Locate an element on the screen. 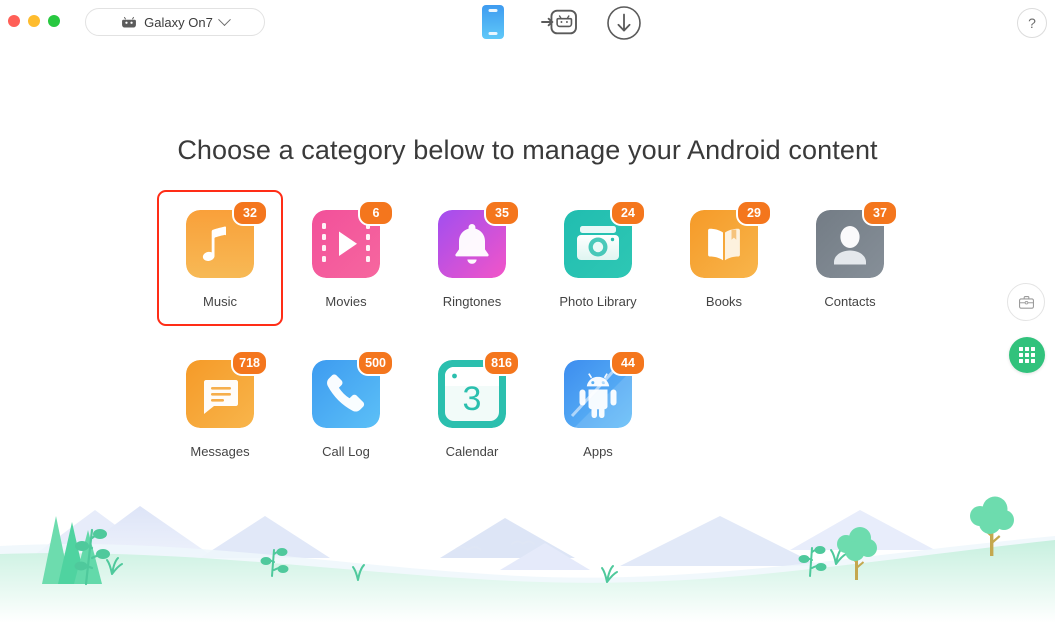 This screenshot has height=623, width=1055. transfer-to-android-icon is located at coordinates (559, 22).